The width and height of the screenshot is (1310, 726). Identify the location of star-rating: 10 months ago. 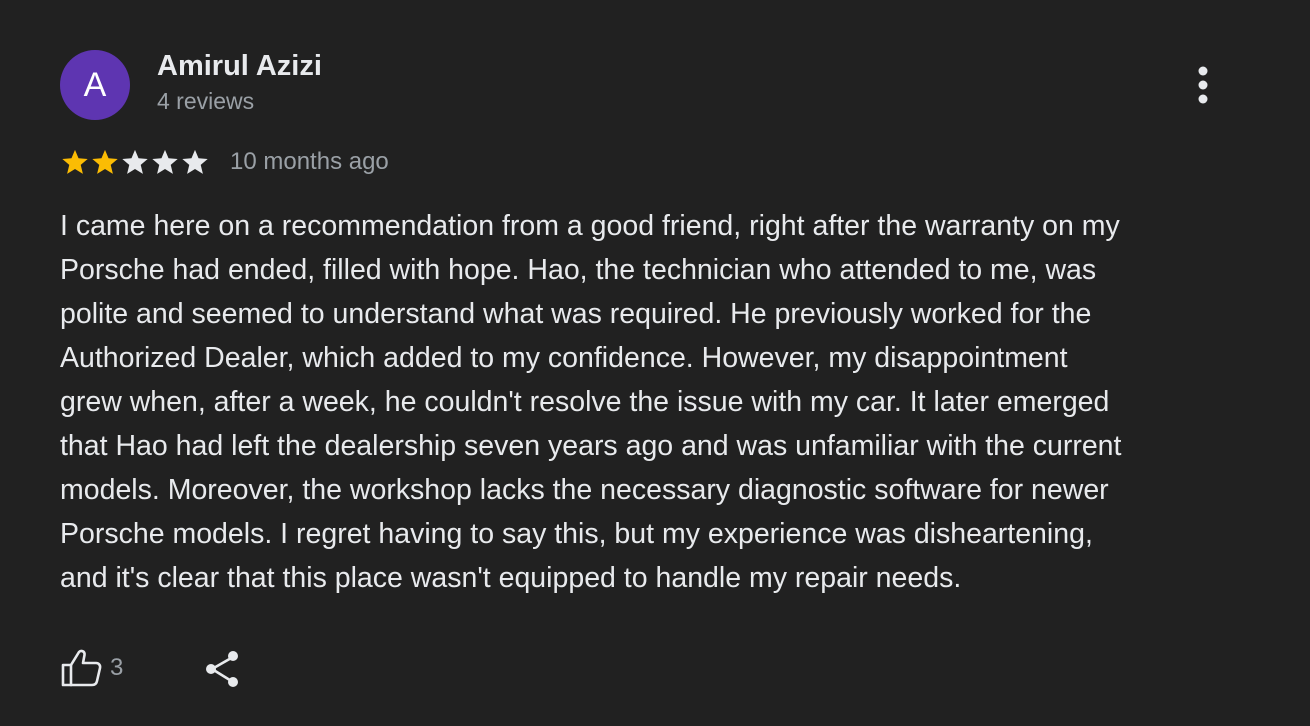
(224, 162).